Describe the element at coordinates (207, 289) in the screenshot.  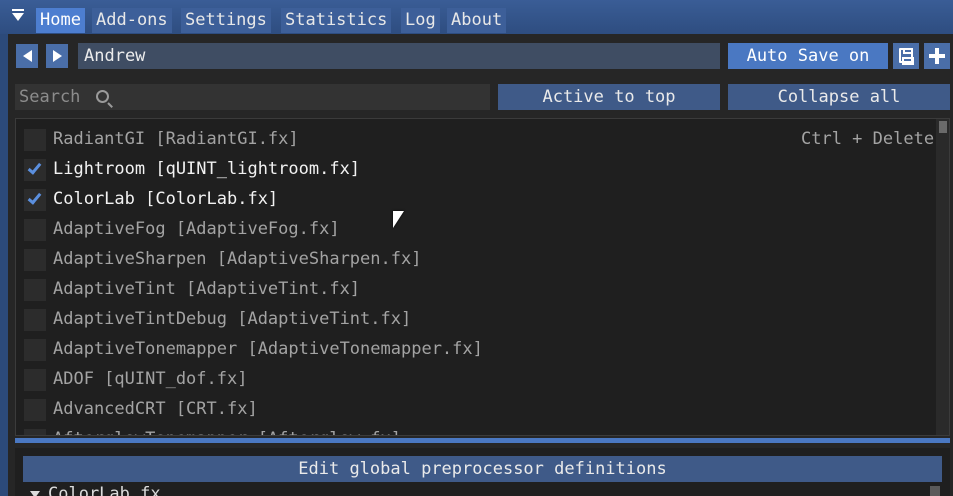
I see `effect-label: AdaptiveTint [AdaptiveTint.fx]` at that location.